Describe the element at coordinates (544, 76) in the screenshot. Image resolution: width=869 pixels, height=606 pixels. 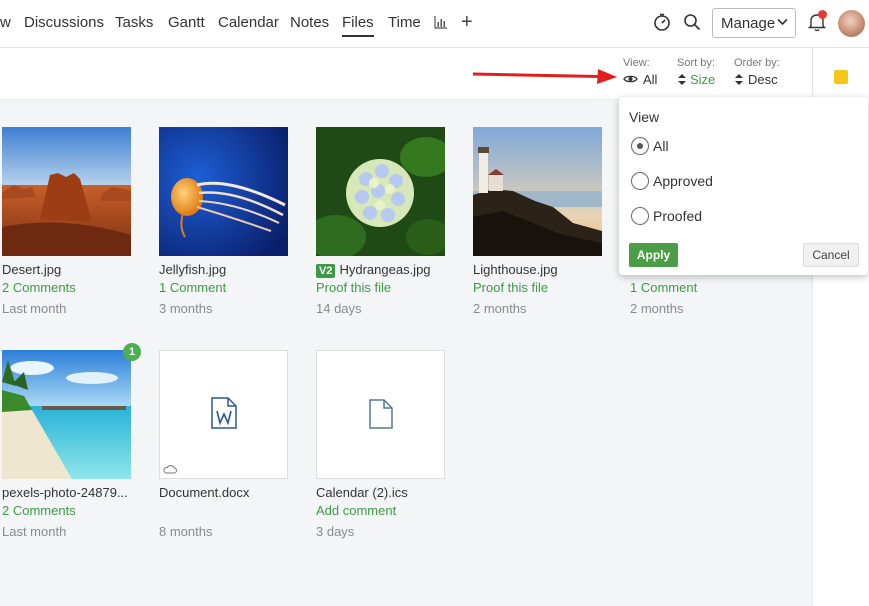
I see `red-annotation-arrow` at that location.